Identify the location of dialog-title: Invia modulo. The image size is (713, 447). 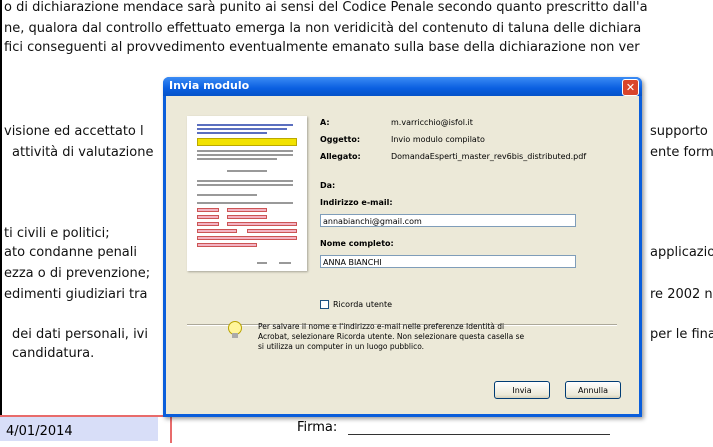
(209, 85).